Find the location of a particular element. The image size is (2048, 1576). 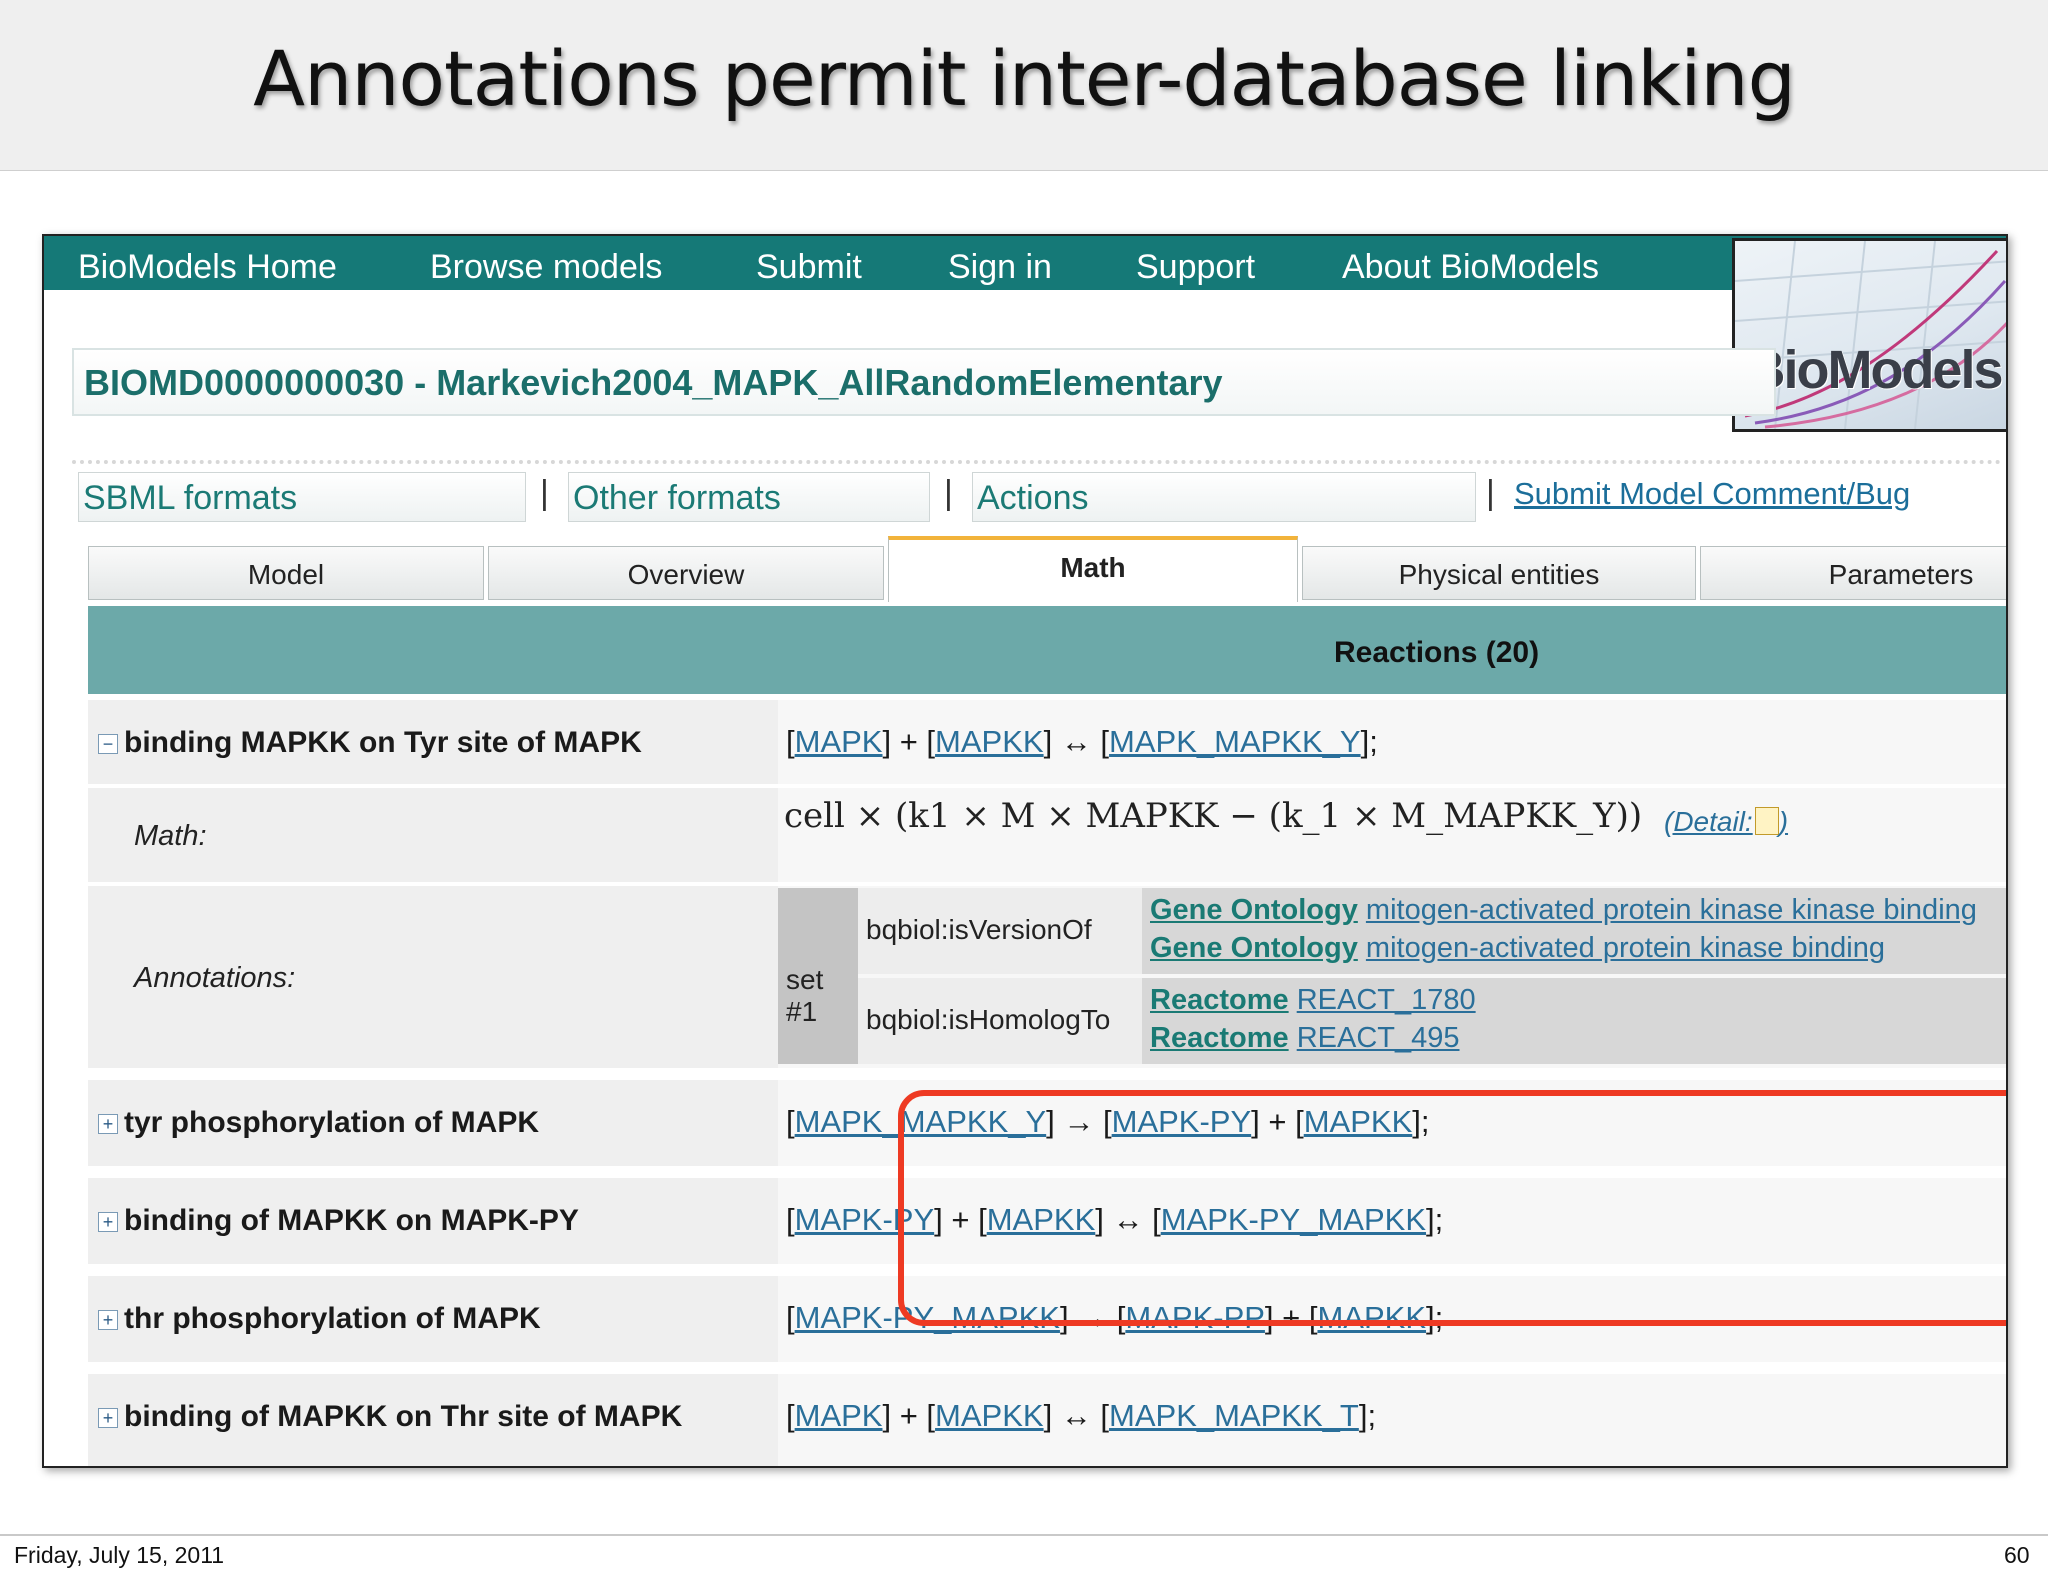

tab-label: Overview is located at coordinates (686, 574).